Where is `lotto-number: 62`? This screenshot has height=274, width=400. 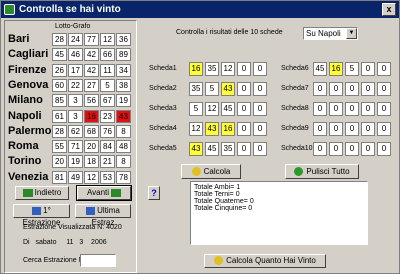
lotto-number: 62 is located at coordinates (75, 131).